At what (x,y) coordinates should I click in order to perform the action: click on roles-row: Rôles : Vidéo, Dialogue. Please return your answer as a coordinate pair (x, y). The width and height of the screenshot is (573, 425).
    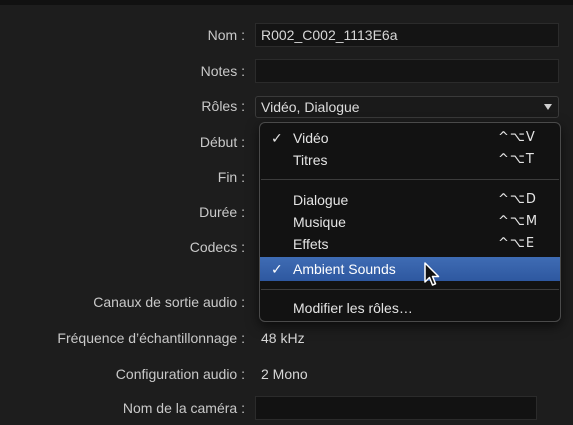
    Looking at the image, I should click on (286, 109).